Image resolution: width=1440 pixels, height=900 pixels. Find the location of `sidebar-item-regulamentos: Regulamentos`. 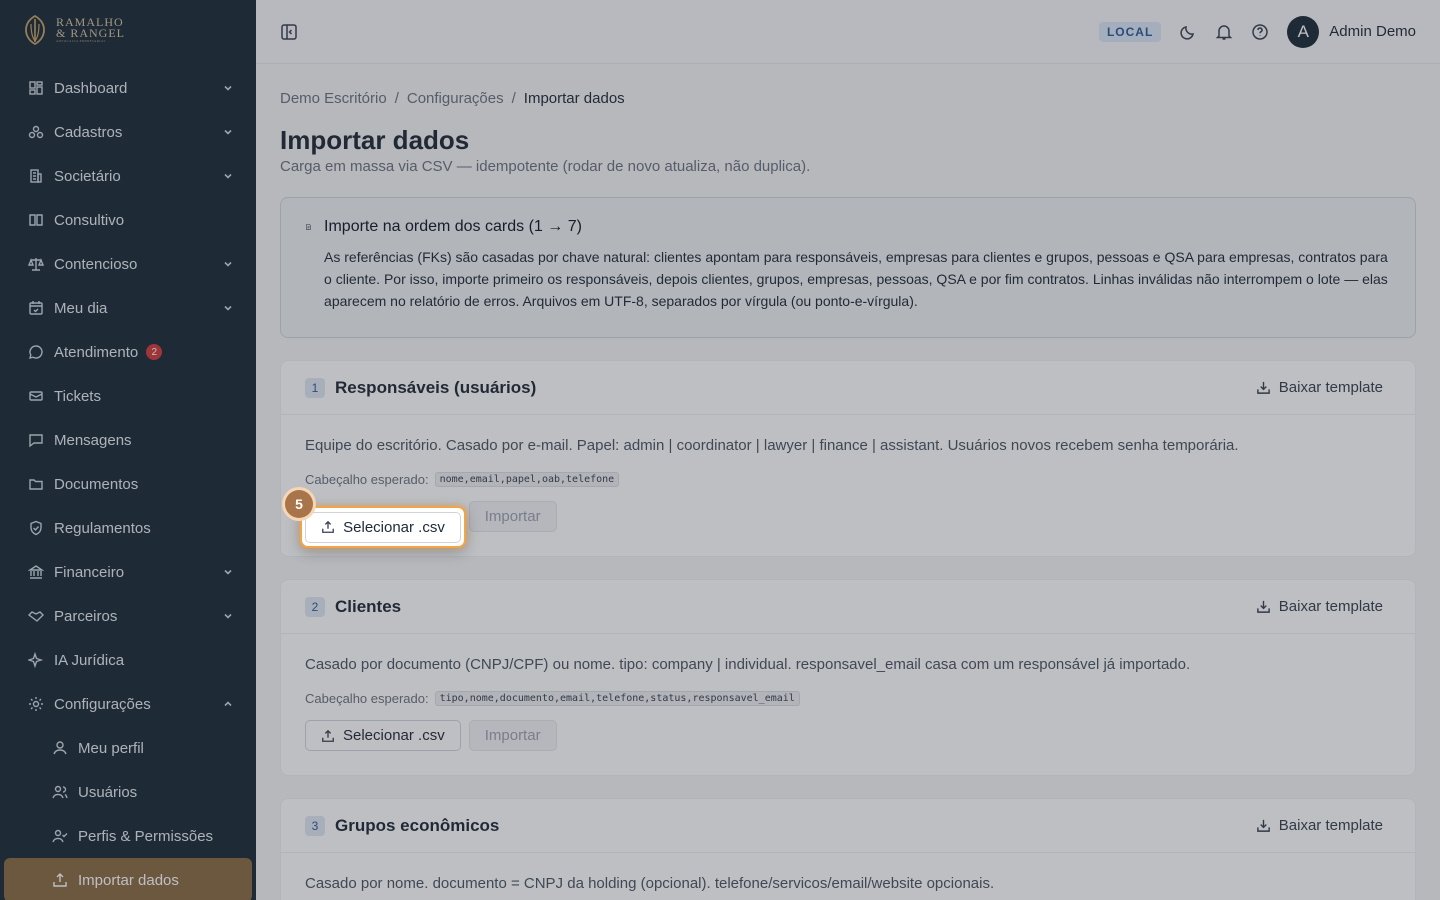

sidebar-item-regulamentos: Regulamentos is located at coordinates (128, 528).